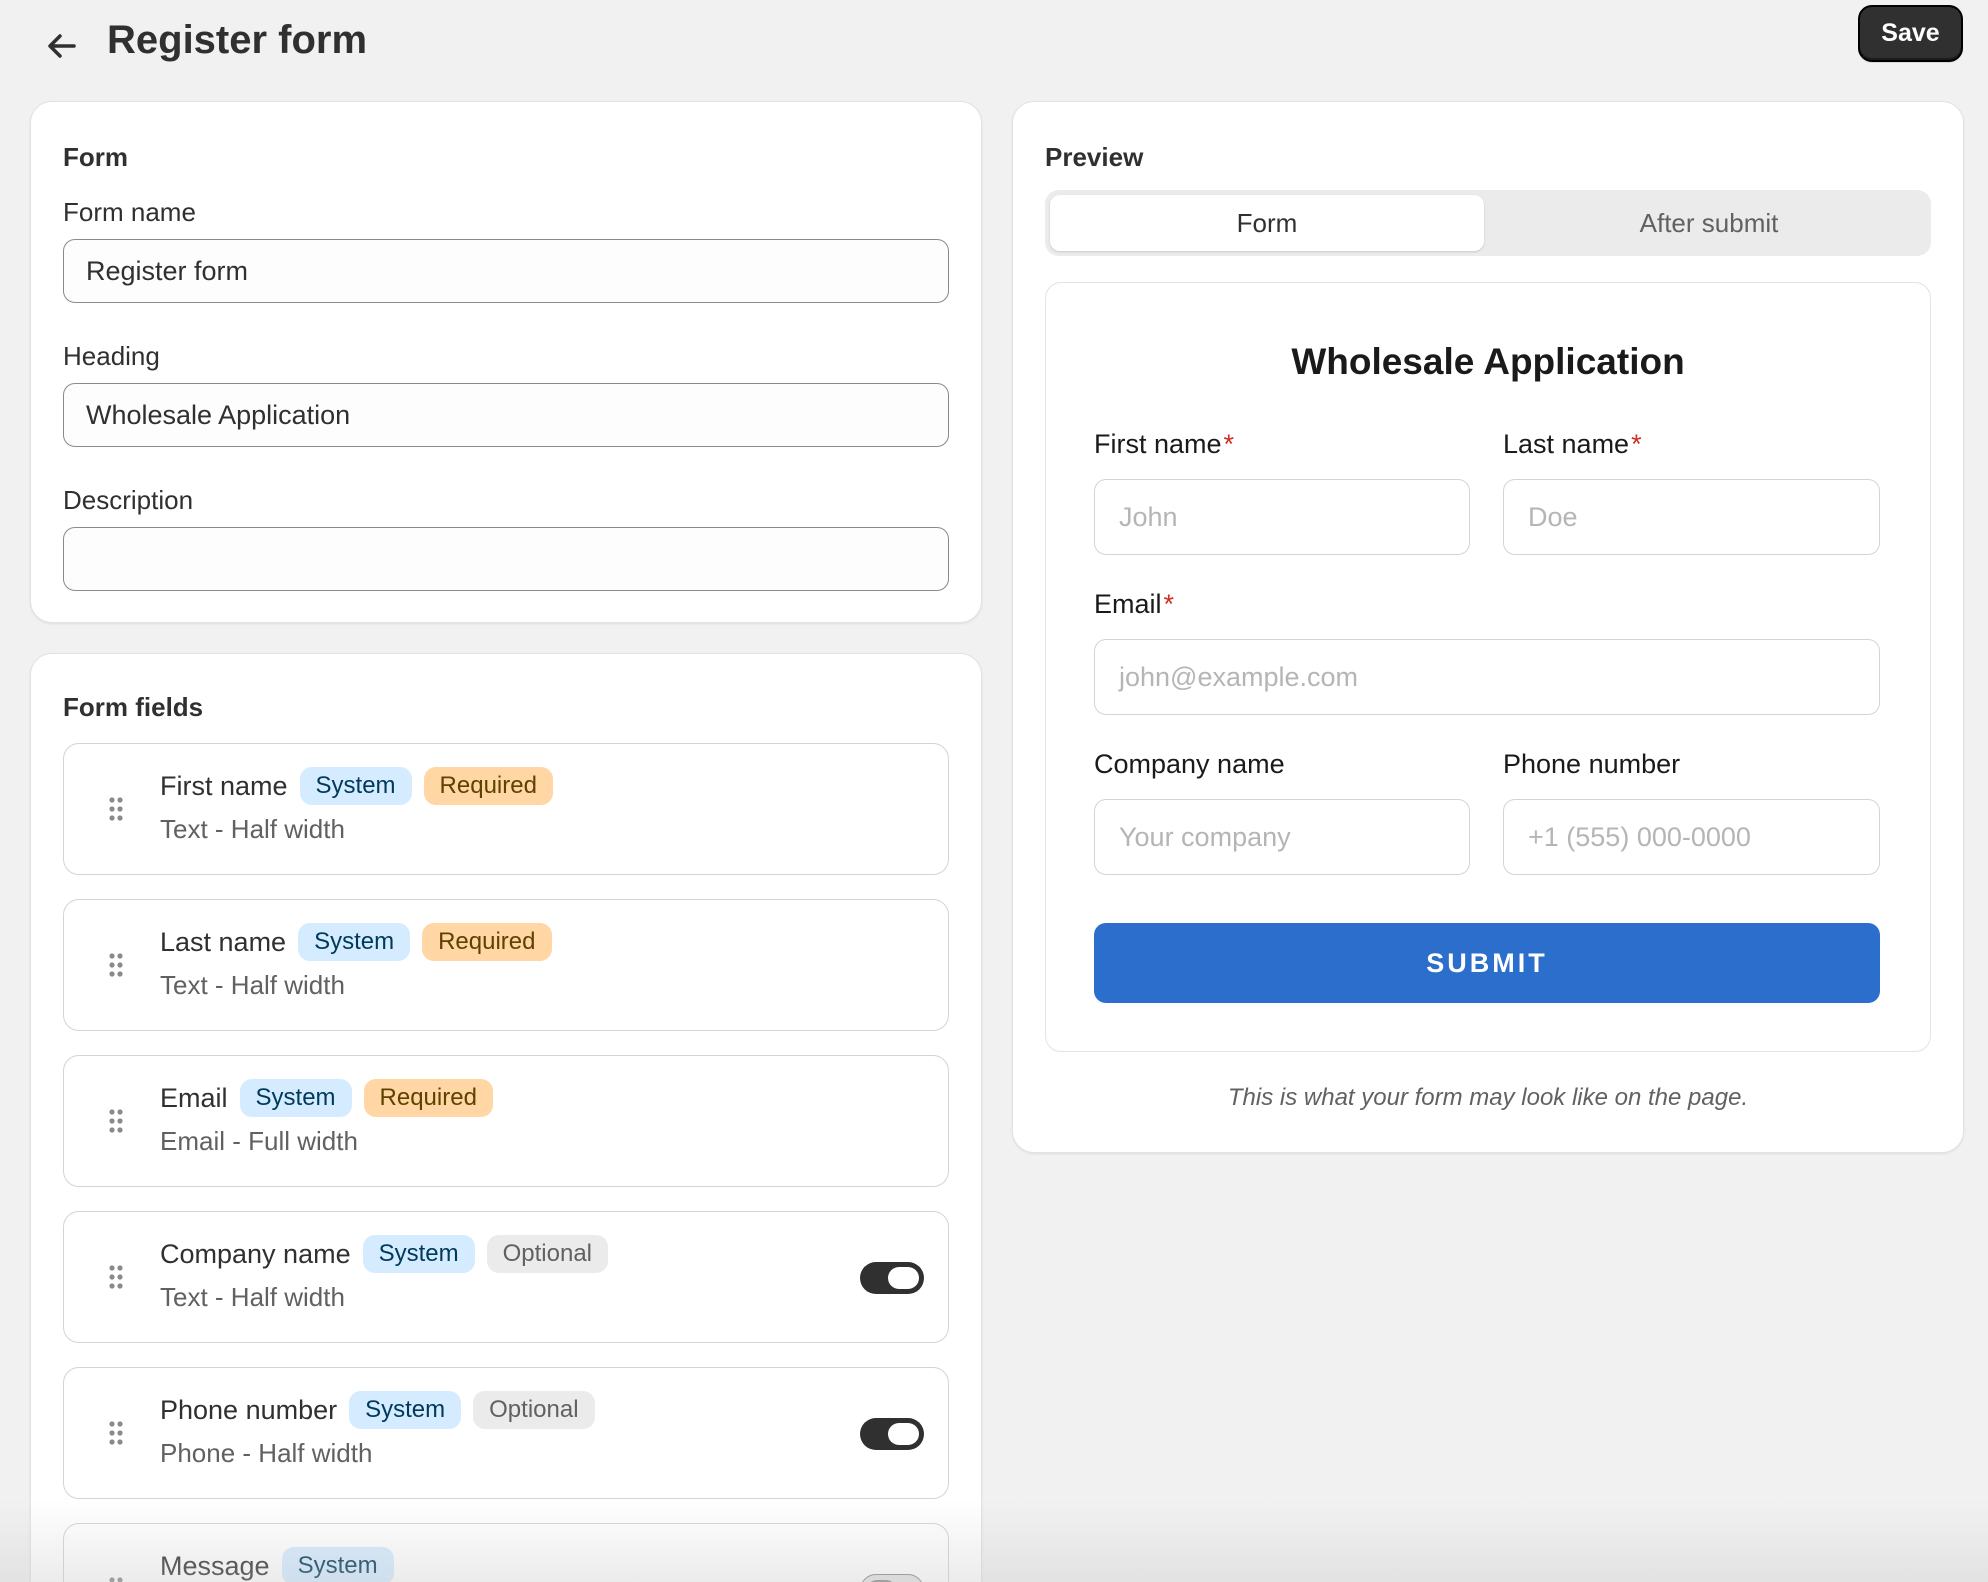  I want to click on field-title: Phone number System Optional, so click(377, 1410).